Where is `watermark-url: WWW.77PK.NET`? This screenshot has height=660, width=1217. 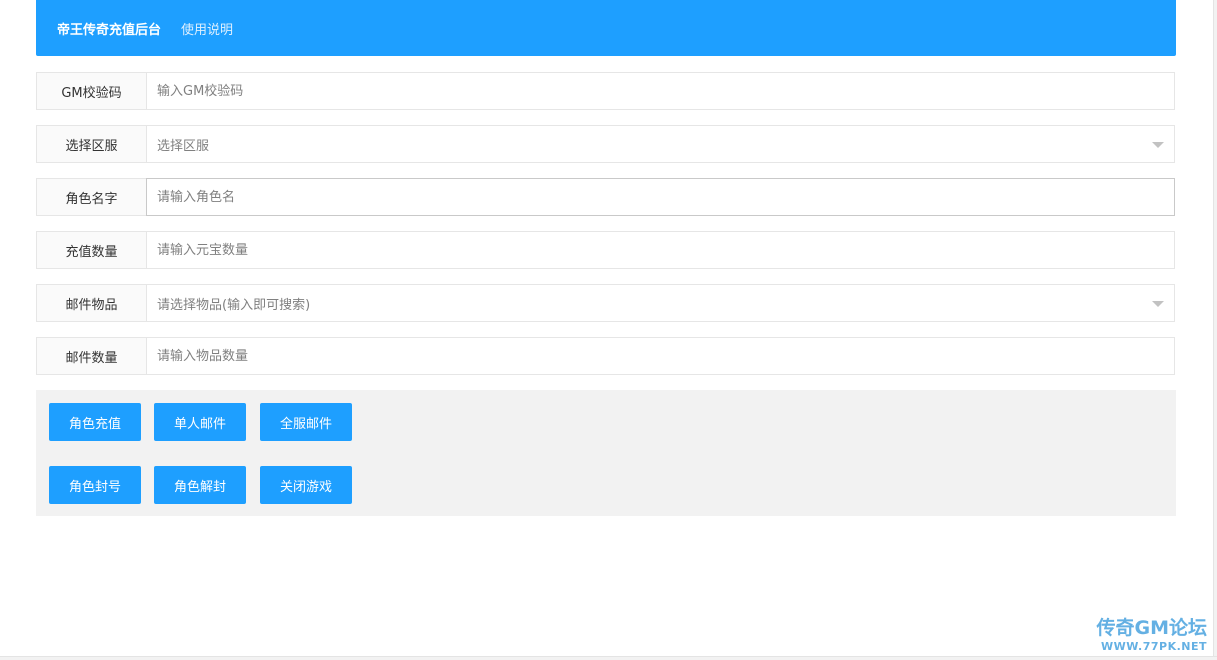 watermark-url: WWW.77PK.NET is located at coordinates (1154, 646).